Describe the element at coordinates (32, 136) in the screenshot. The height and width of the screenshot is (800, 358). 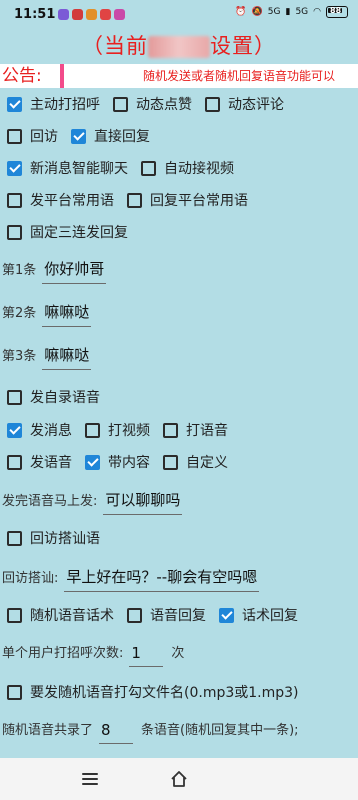
I see `revisit-checkbox: 回访` at that location.